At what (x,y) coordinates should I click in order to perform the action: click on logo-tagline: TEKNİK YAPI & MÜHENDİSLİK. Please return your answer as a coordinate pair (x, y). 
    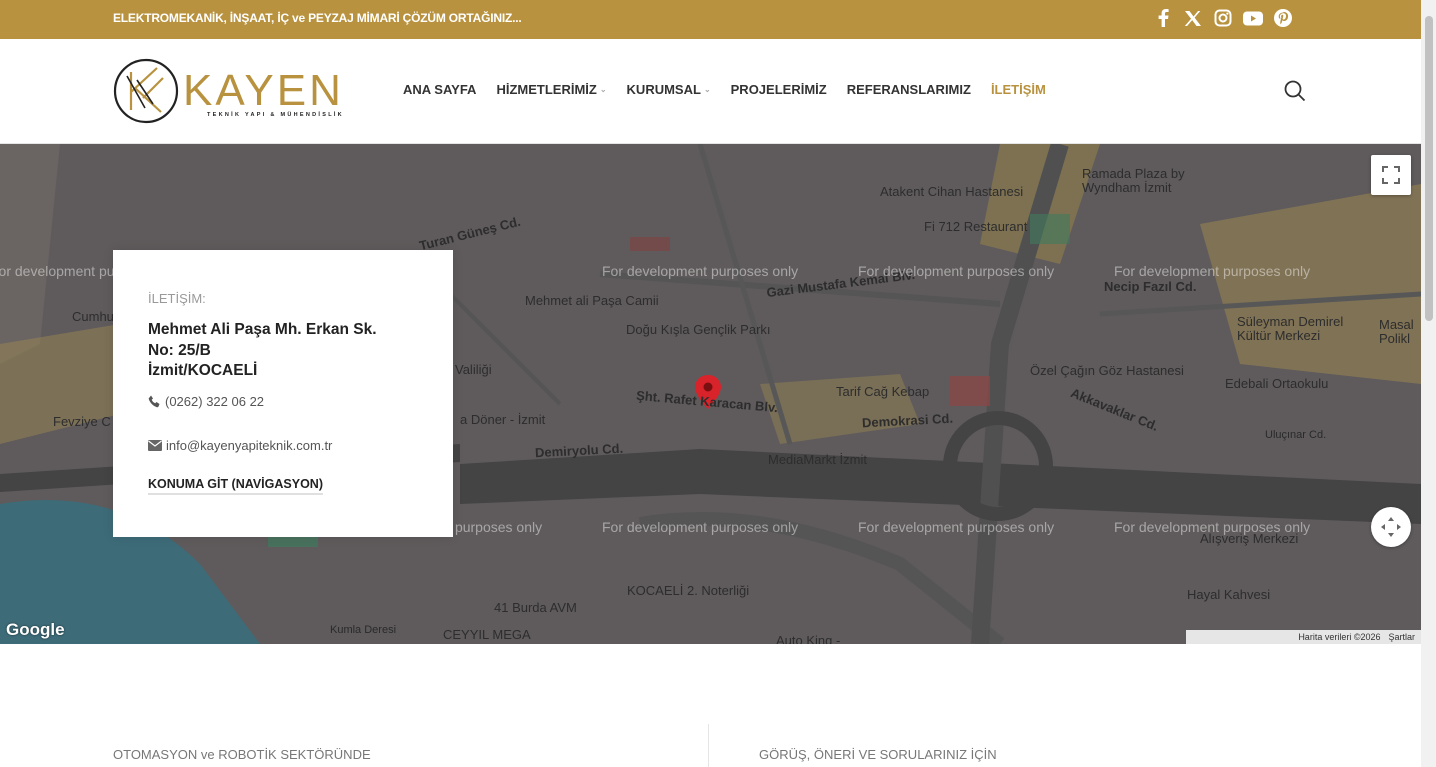
    Looking at the image, I should click on (275, 114).